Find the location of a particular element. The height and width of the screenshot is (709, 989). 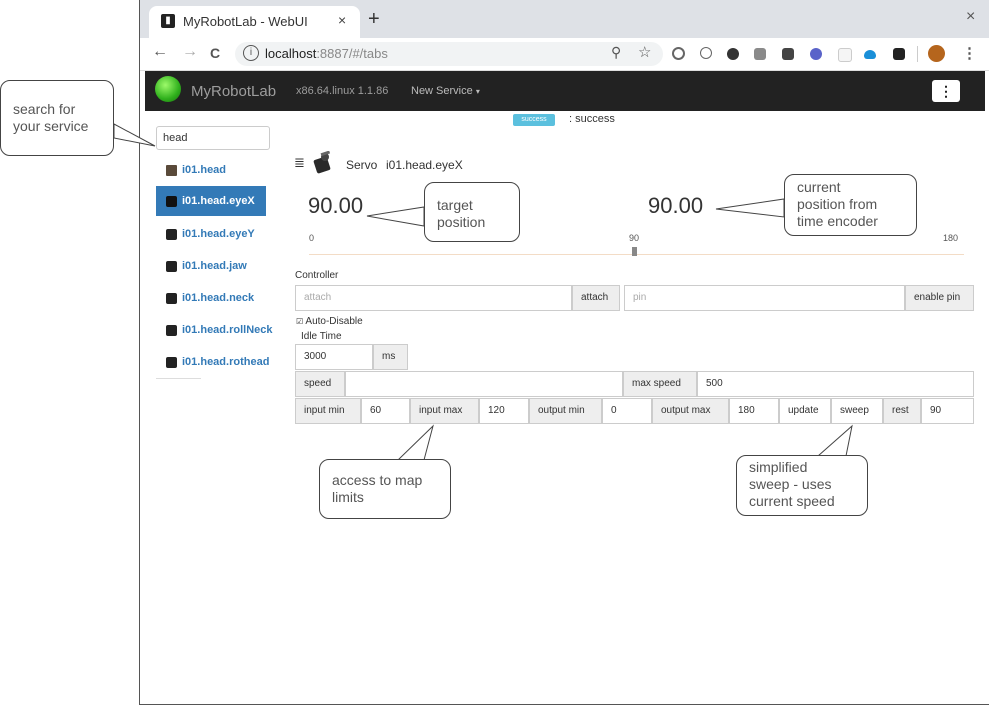

sidebar-item: i01.head.neck is located at coordinates (211, 298).